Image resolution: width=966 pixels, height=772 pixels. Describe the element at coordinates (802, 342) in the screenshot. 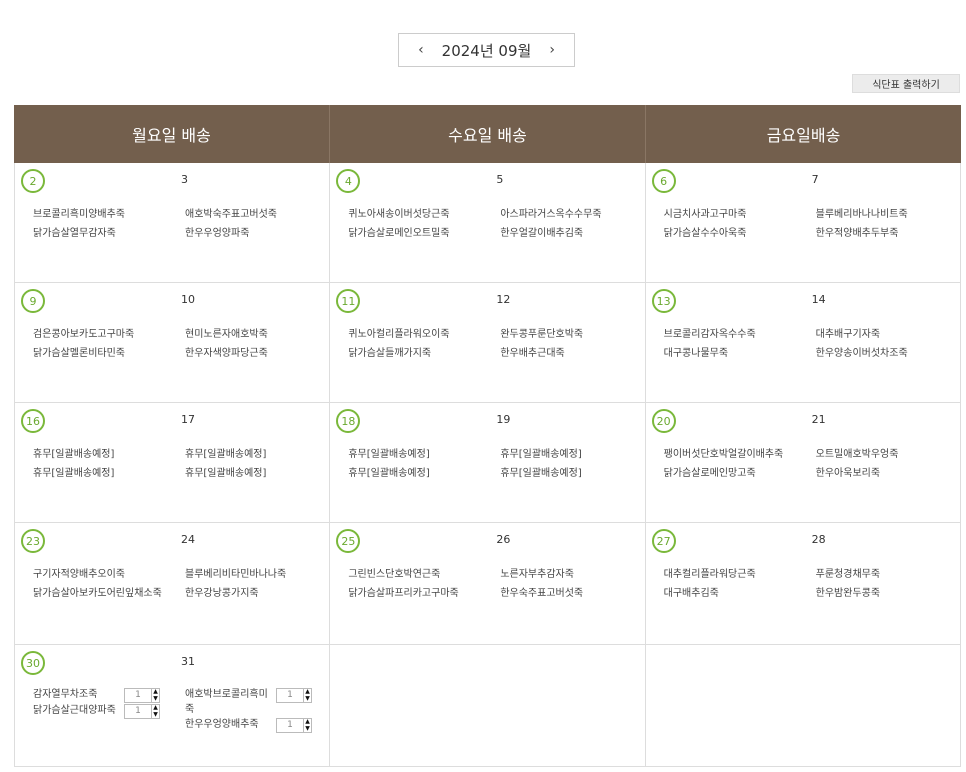

I see `day-cell: 13 14 브로콜리감자옥수수죽 대구콩나물무죽 대추배구기자죽 한우양송이버섯차조죽` at that location.